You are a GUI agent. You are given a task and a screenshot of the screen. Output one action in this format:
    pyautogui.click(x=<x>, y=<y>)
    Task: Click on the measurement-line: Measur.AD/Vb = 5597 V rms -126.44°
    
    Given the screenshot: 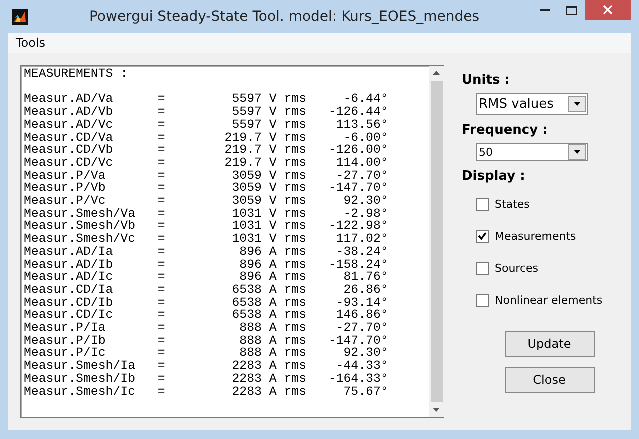 What is the action you would take?
    pyautogui.click(x=207, y=112)
    